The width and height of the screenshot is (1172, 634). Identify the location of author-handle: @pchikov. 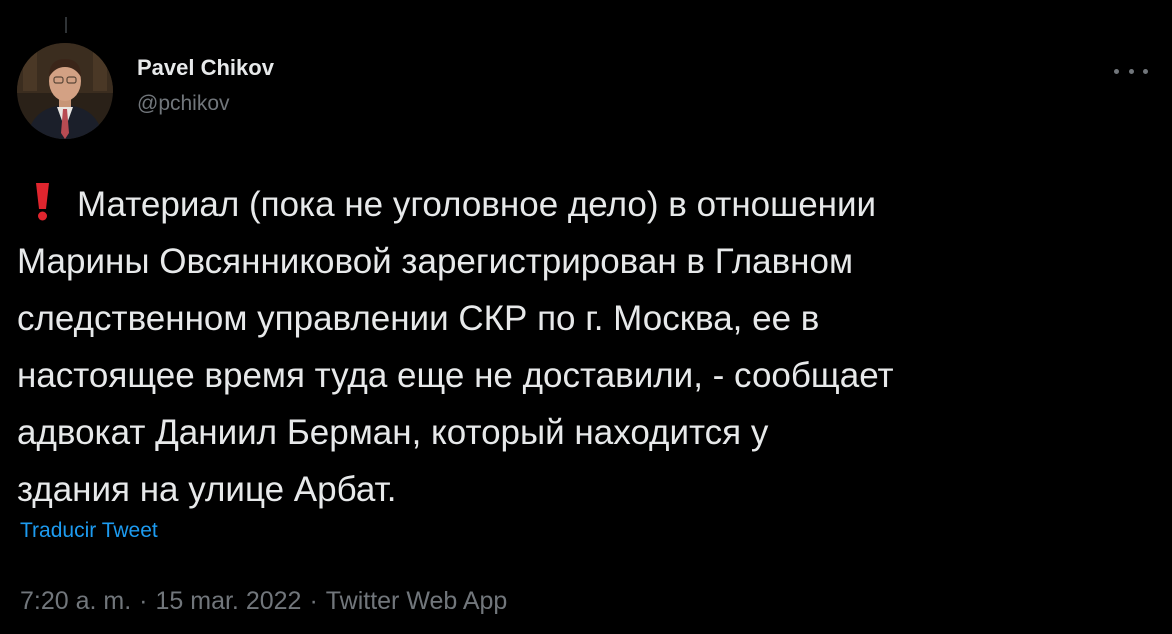
(205, 104).